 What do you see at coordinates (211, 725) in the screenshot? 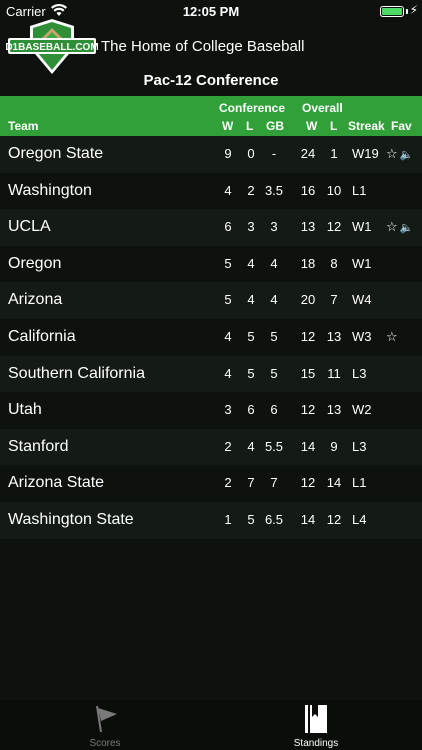
I see `tab-bar: Scores Standings` at bounding box center [211, 725].